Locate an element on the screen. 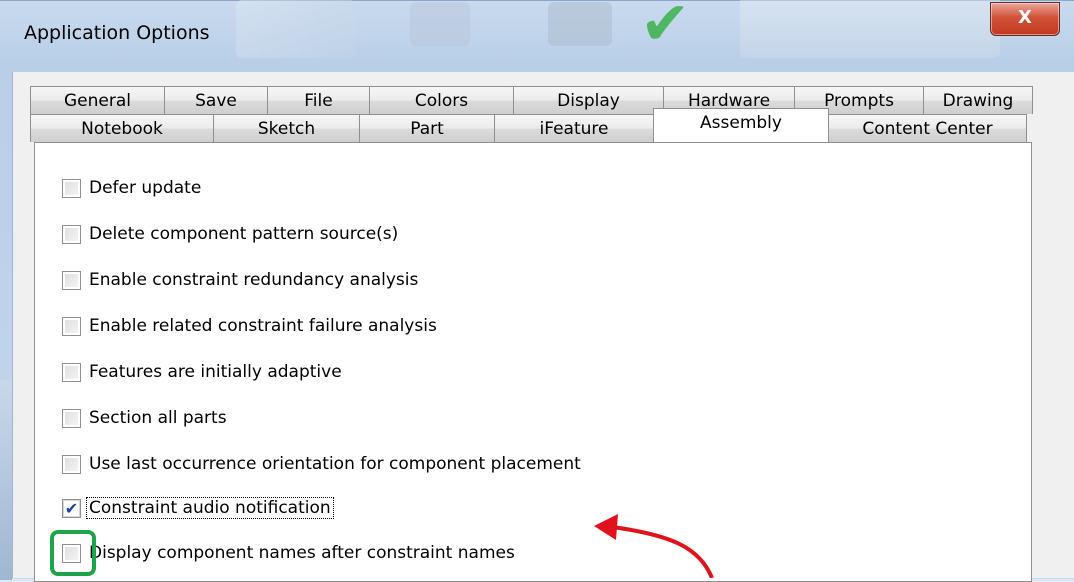 Image resolution: width=1074 pixels, height=582 pixels. arrow-line is located at coordinates (662, 551).